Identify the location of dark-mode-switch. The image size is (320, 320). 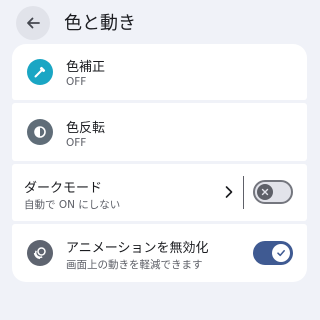
(273, 192).